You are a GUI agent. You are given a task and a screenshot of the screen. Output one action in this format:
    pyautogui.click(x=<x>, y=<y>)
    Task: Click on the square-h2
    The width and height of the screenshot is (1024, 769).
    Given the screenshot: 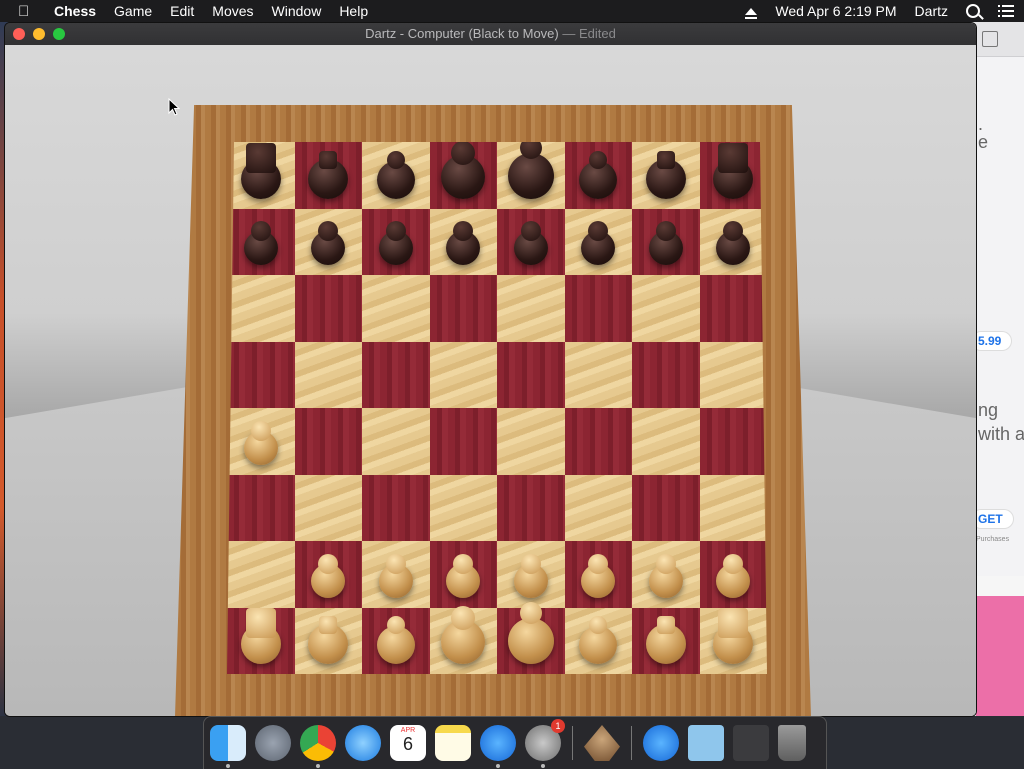 What is the action you would take?
    pyautogui.click(x=733, y=574)
    